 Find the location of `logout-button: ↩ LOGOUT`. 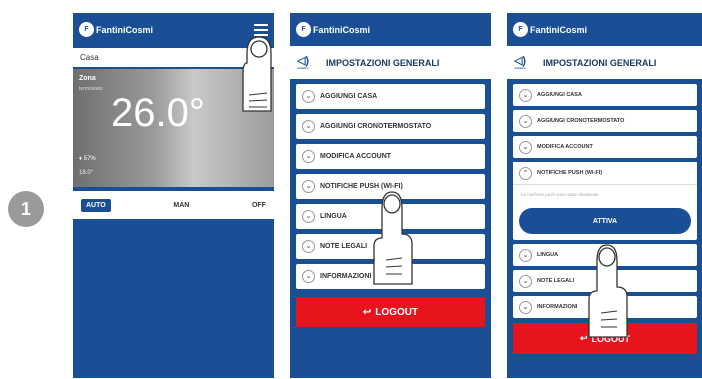

logout-button: ↩ LOGOUT is located at coordinates (390, 312).